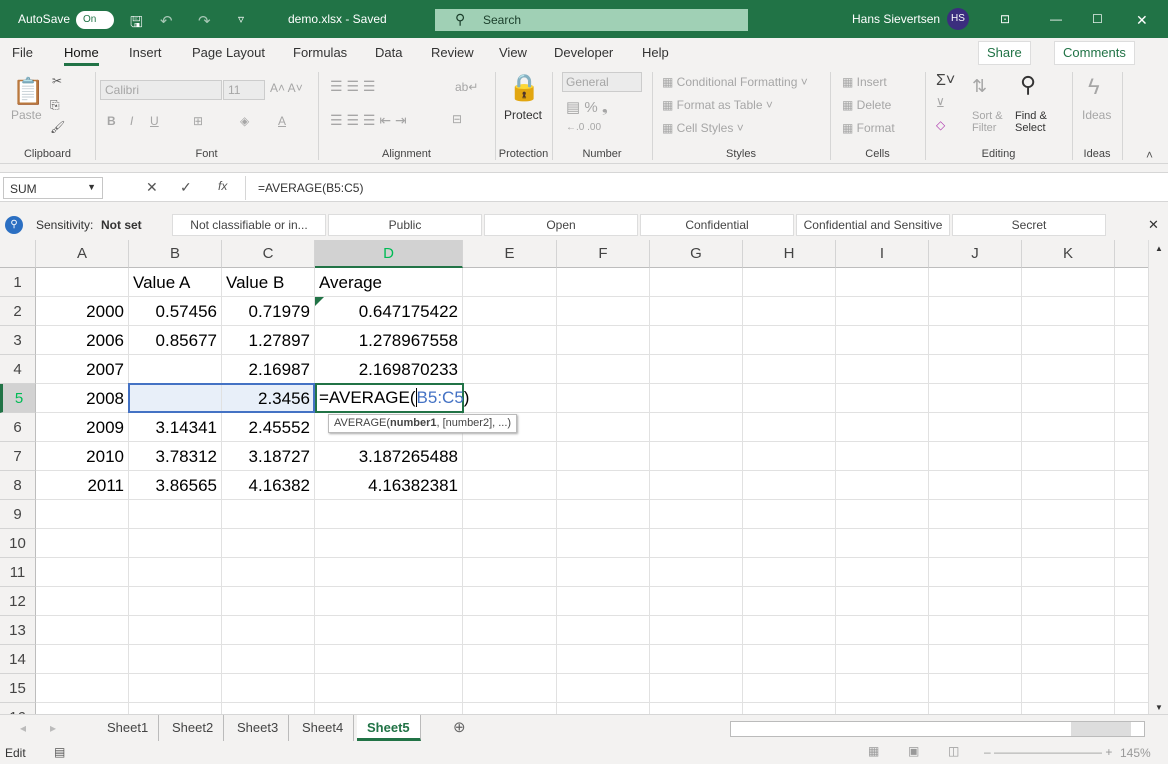 The image size is (1168, 764). What do you see at coordinates (23, 728) in the screenshot?
I see `prev-sheet-icon: ◂` at bounding box center [23, 728].